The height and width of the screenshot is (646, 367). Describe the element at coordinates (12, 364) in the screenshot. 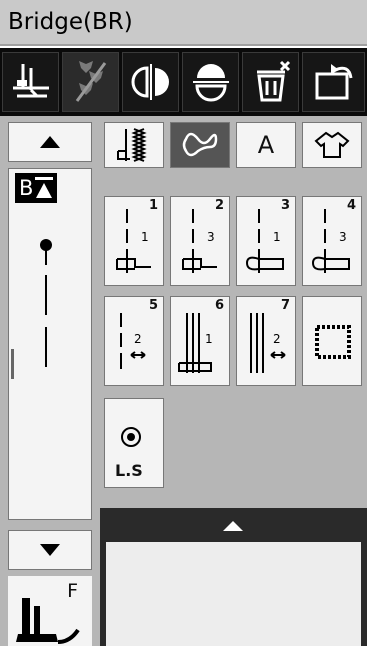

I see `scroll-indicator` at that location.